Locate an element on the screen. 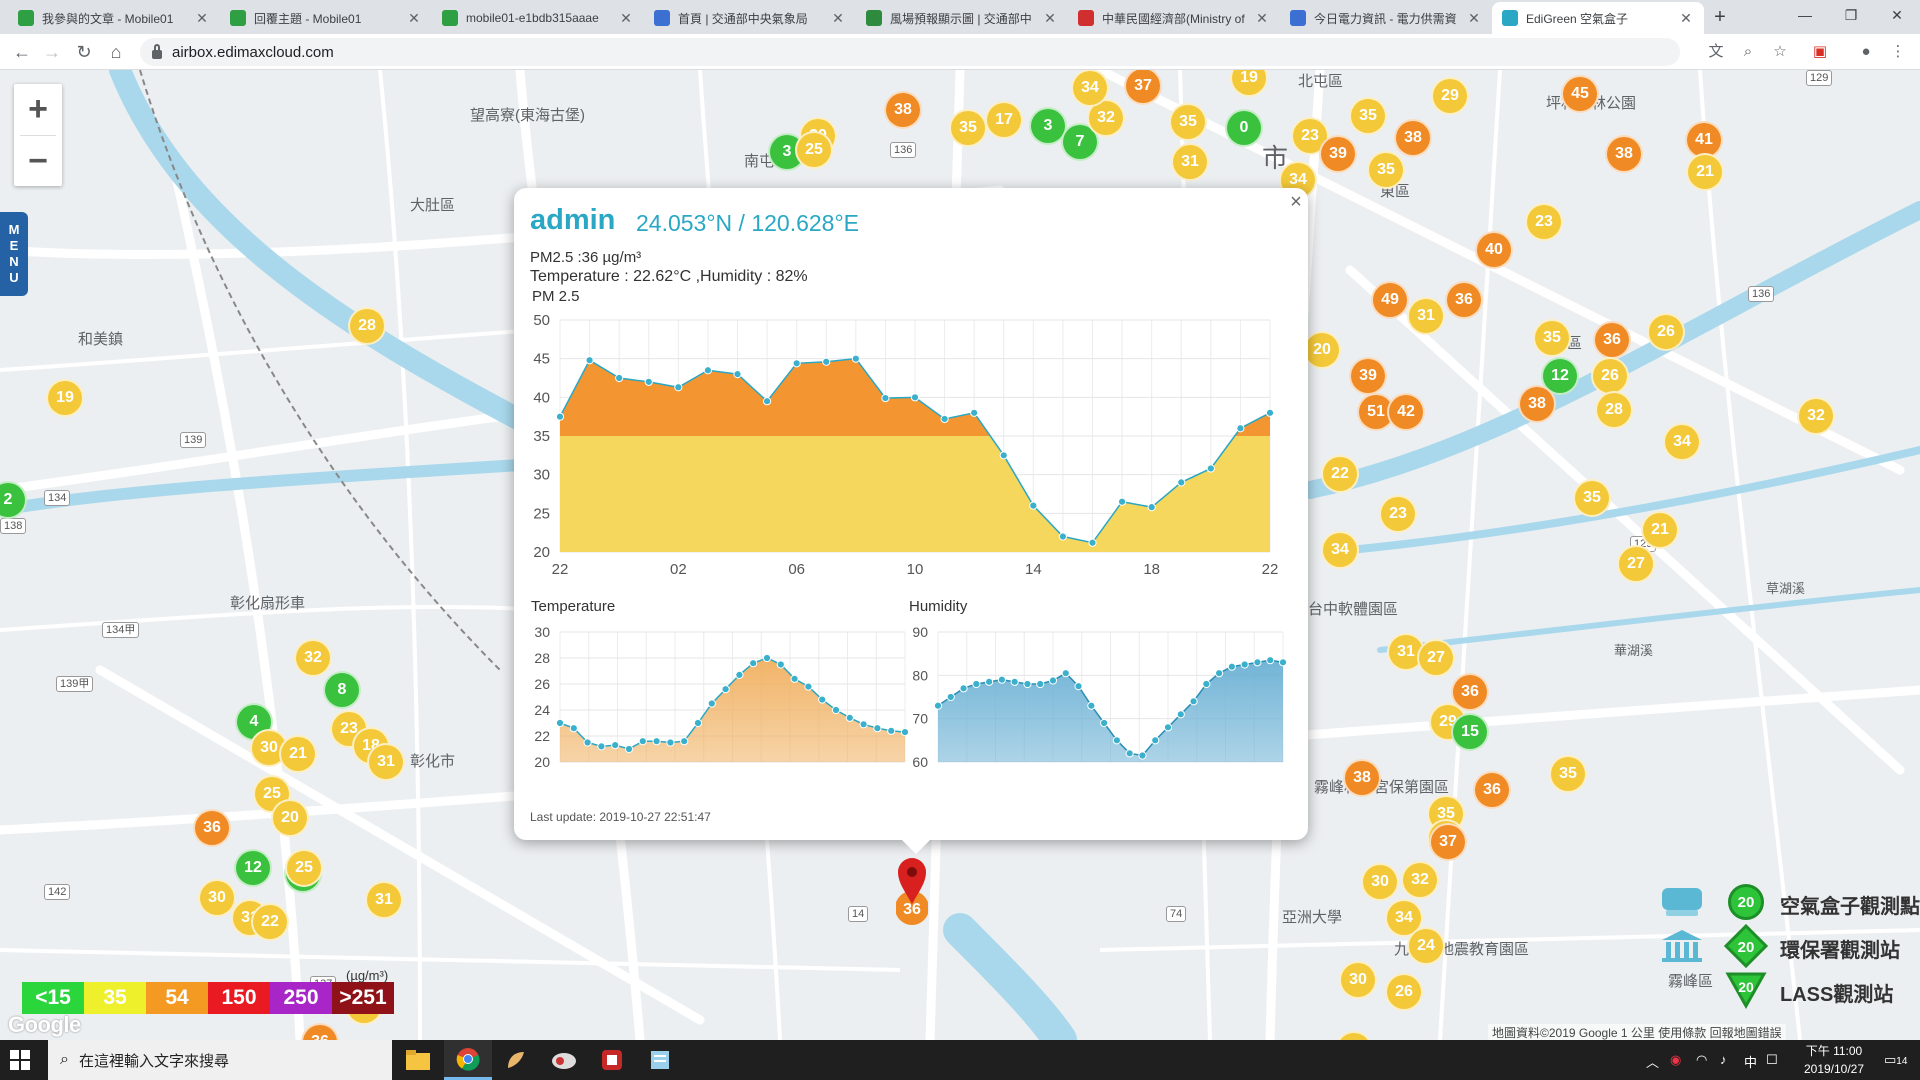 The image size is (1920, 1080). browser-tab: EdiGreen 空氣盒子 ✕ is located at coordinates (1598, 18).